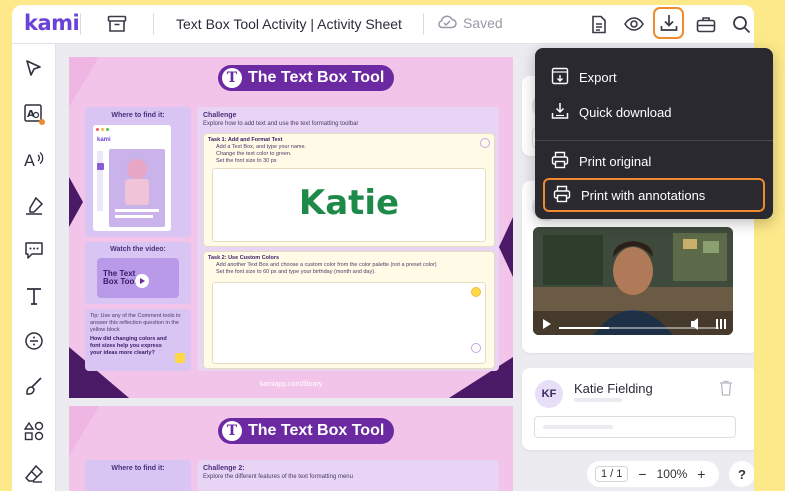 Image resolution: width=785 pixels, height=491 pixels. What do you see at coordinates (244, 258) in the screenshot?
I see `task2-title: Task 2: Use Custom Colors` at bounding box center [244, 258].